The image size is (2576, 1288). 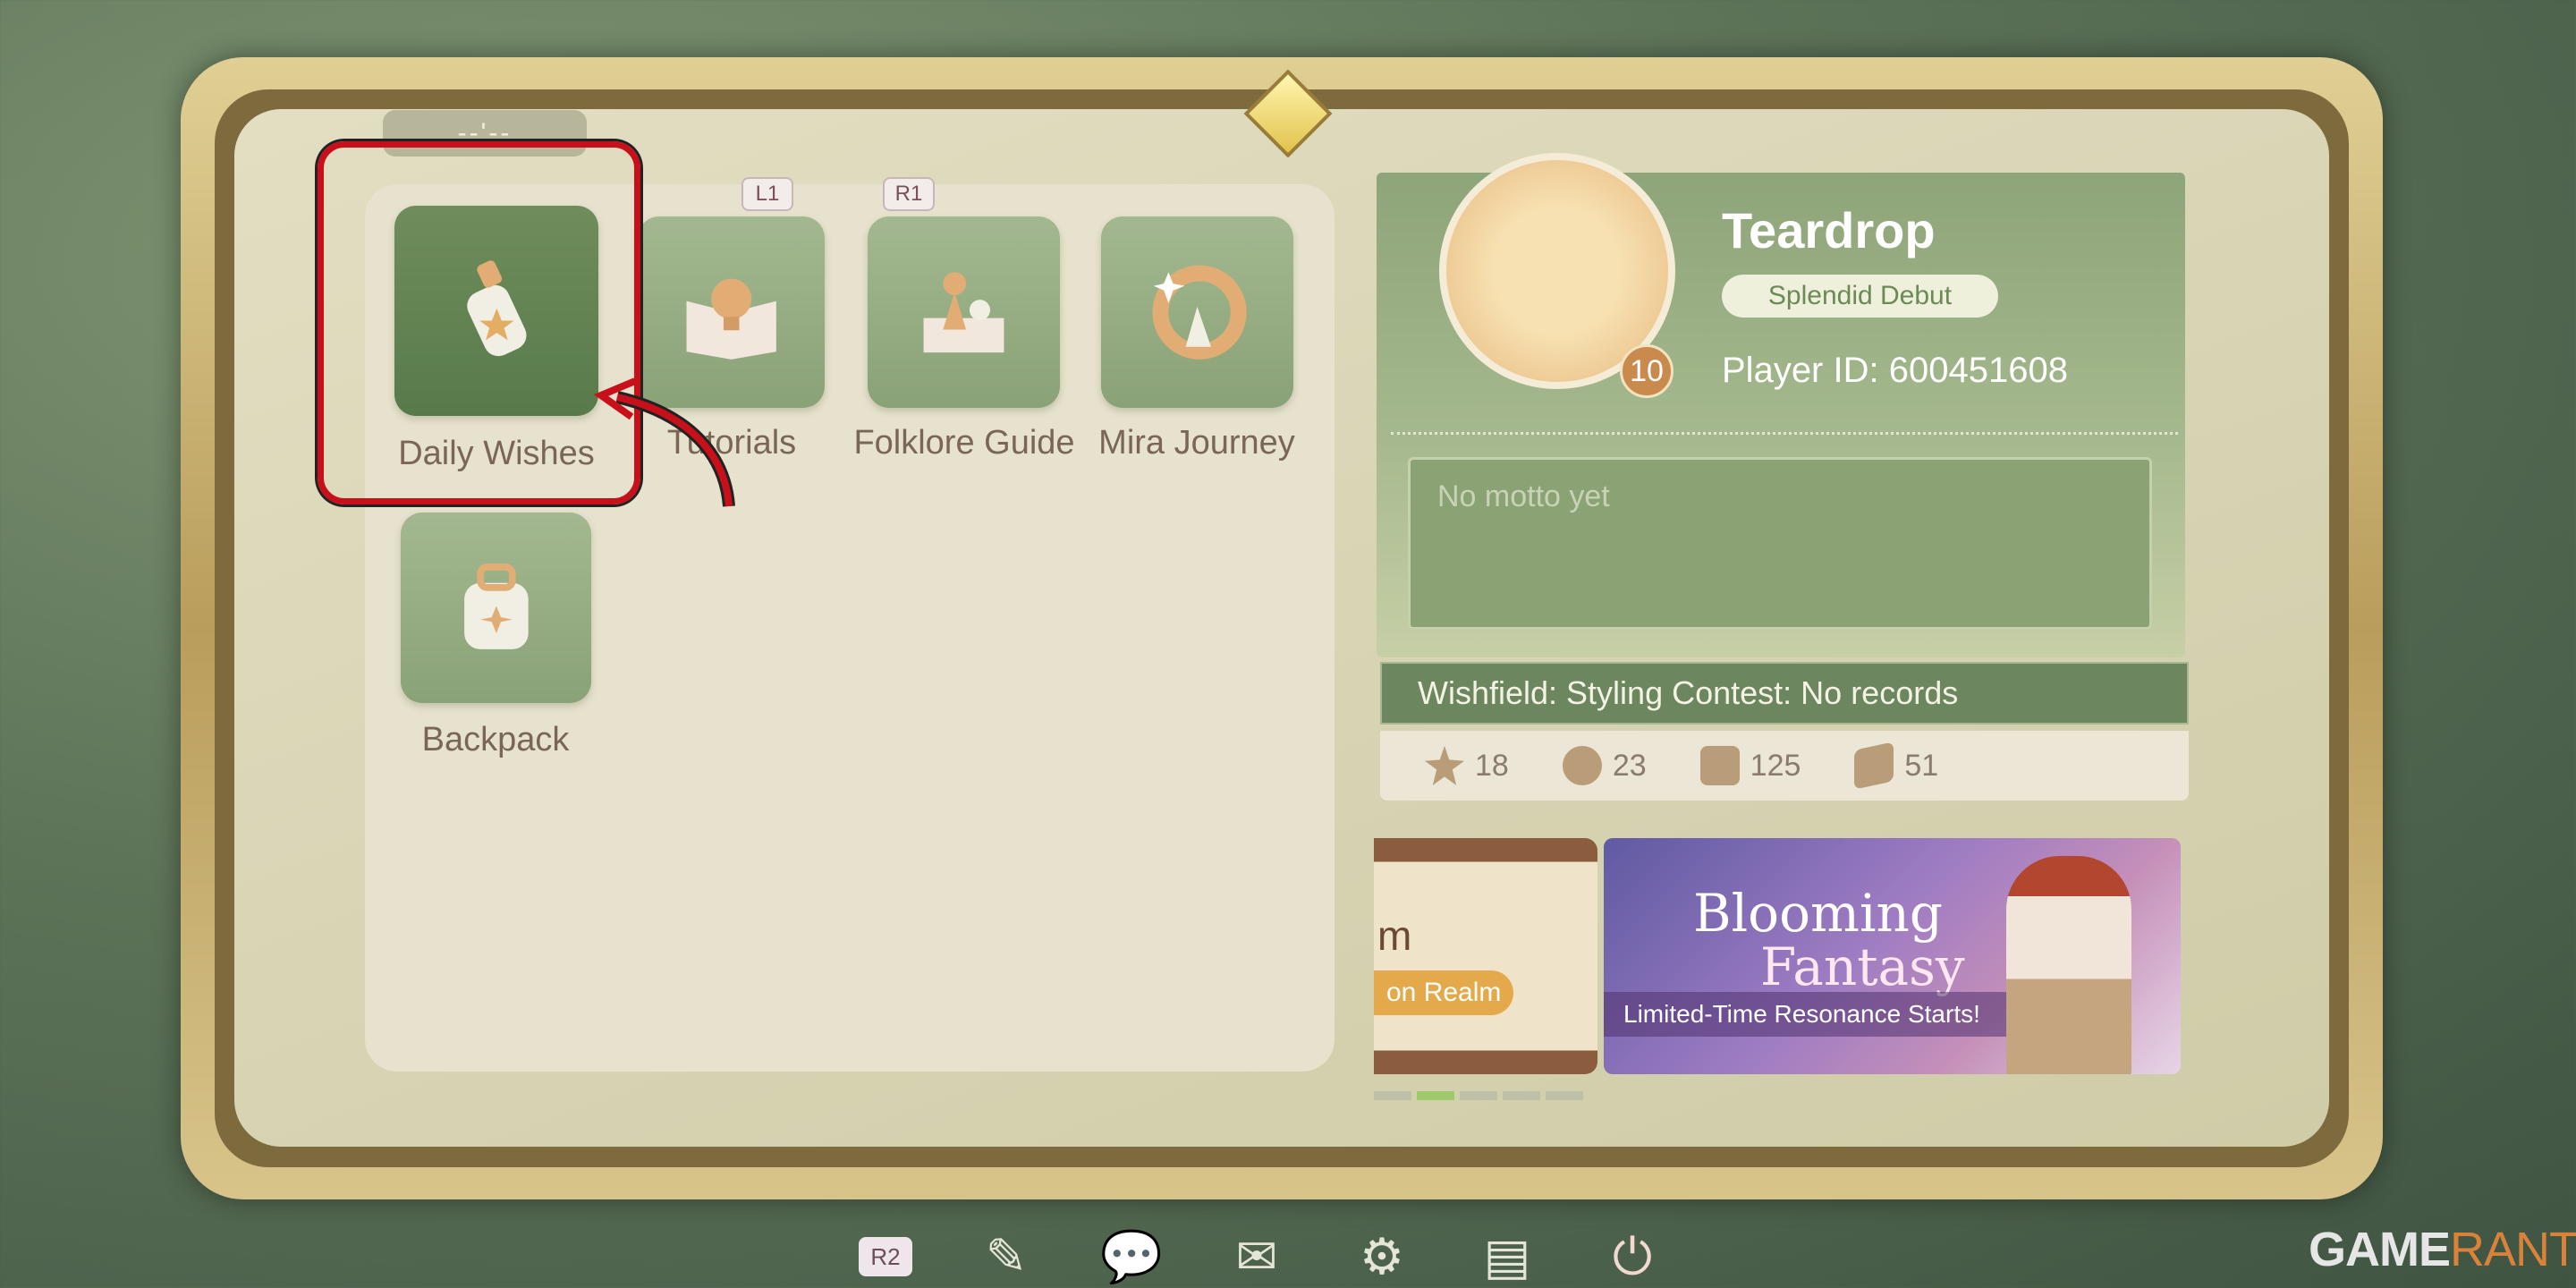 What do you see at coordinates (1862, 966) in the screenshot?
I see `banner-title-2: Fantasy` at bounding box center [1862, 966].